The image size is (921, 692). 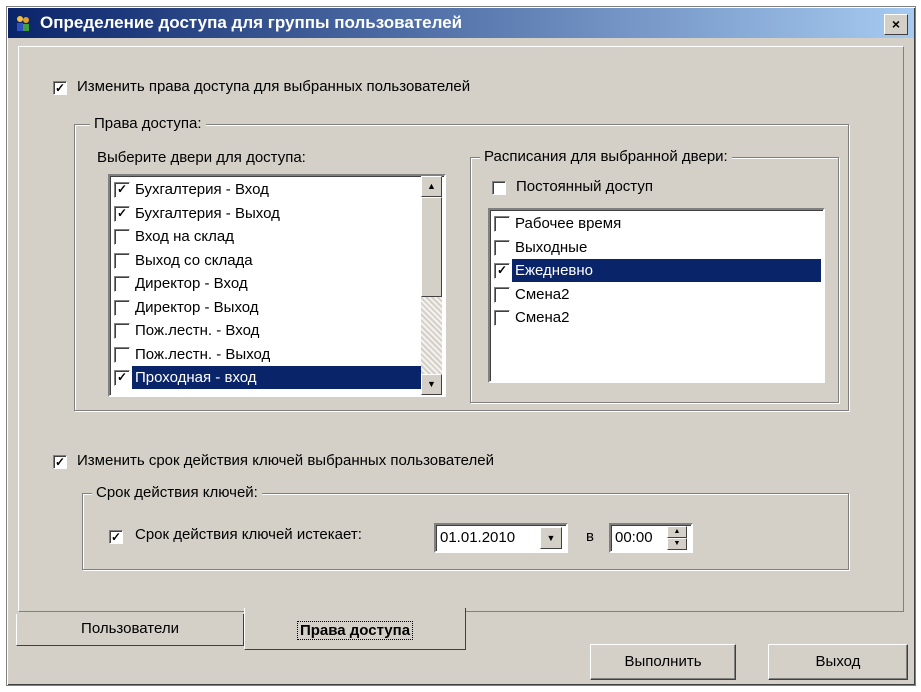 I want to click on exit-button: Выход, so click(x=838, y=662).